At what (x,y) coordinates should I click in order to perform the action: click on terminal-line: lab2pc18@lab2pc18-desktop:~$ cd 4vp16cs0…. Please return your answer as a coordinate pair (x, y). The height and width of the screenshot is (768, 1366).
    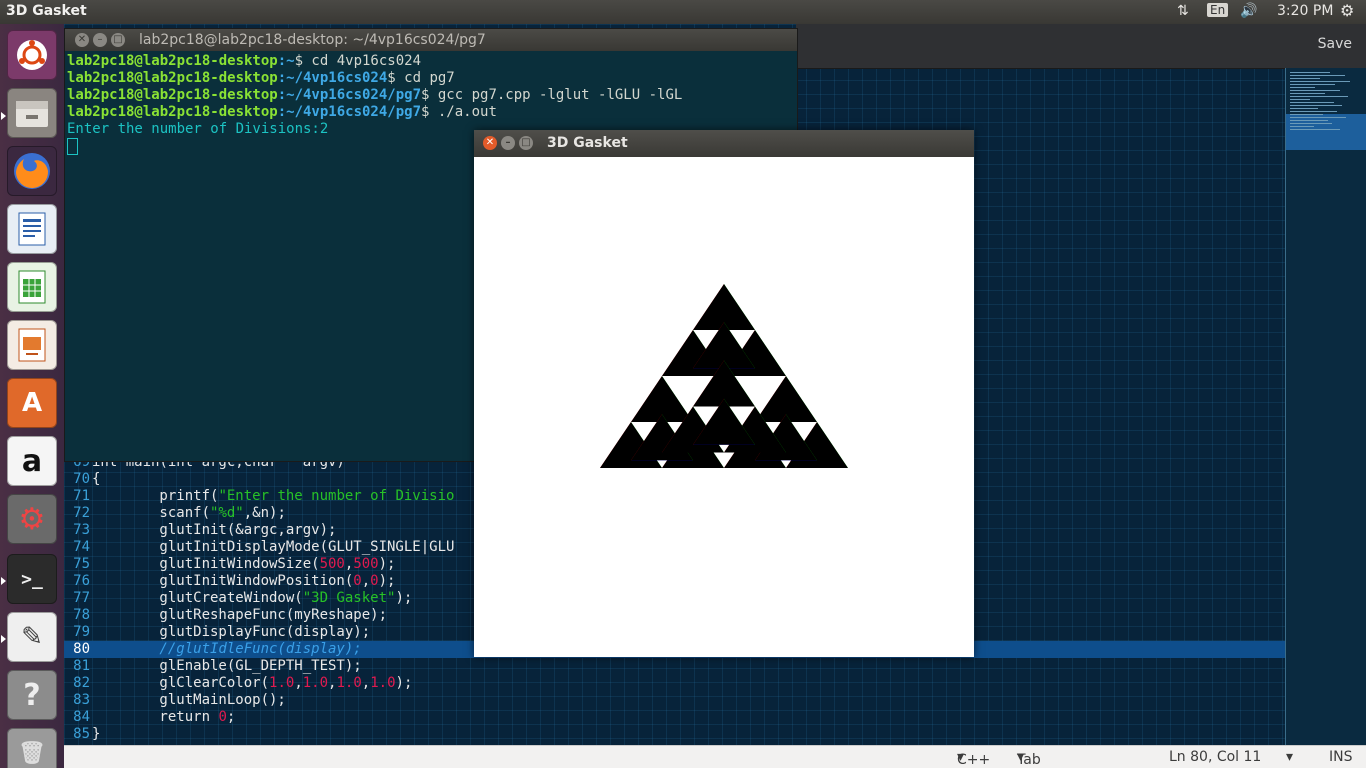
    Looking at the image, I should click on (374, 61).